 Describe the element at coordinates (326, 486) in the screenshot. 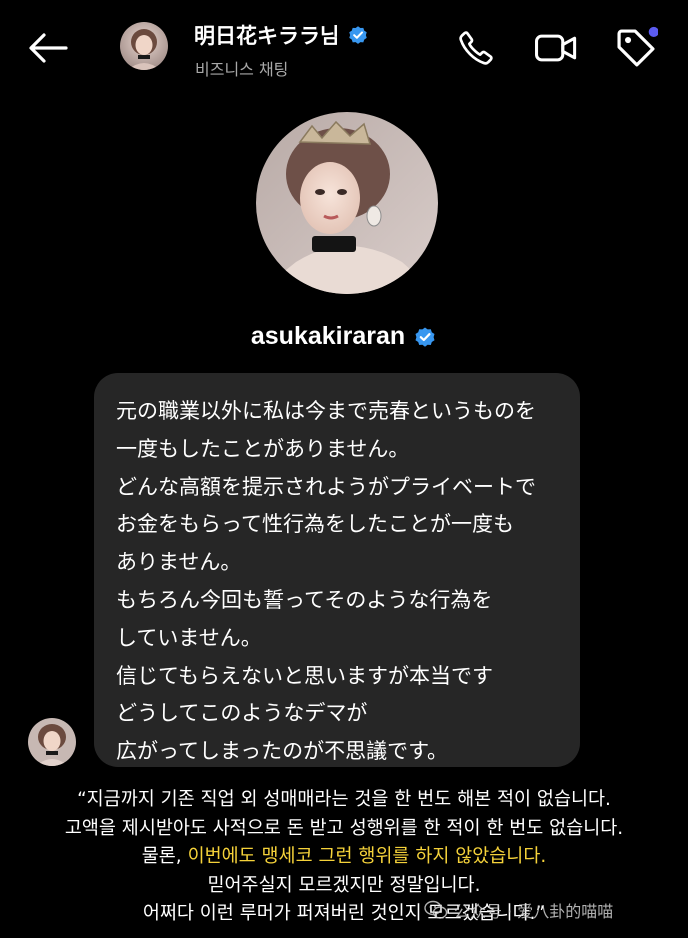

I see `message-line: どんな高額を提示されようがプライベートで` at that location.